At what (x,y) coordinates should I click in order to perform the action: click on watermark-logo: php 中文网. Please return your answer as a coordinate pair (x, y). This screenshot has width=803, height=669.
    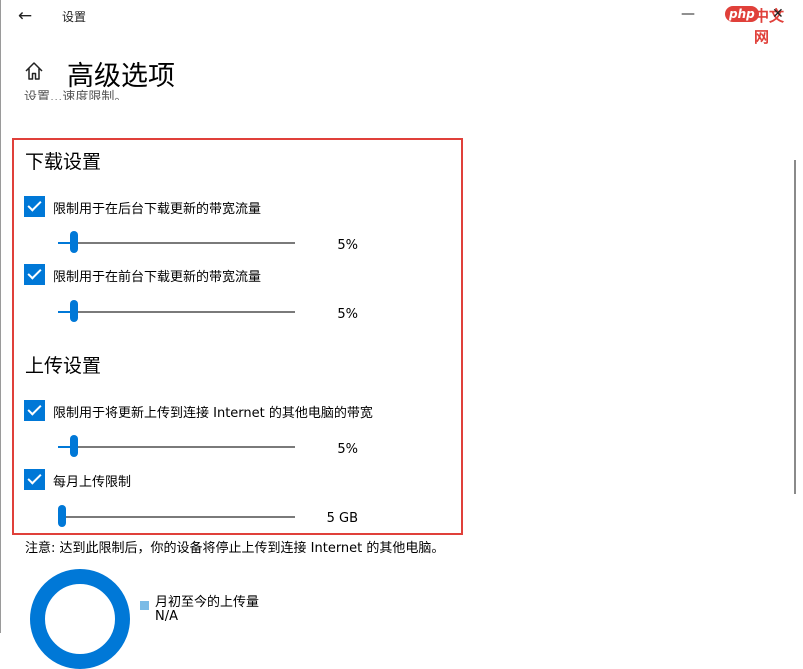
    Looking at the image, I should click on (761, 24).